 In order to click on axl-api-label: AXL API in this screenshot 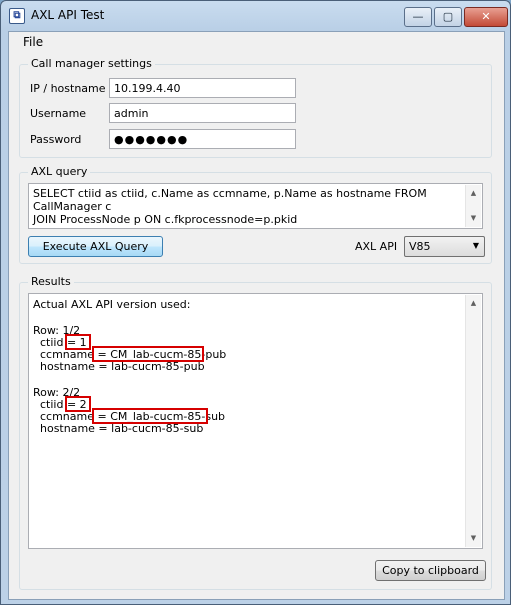, I will do `click(376, 246)`.